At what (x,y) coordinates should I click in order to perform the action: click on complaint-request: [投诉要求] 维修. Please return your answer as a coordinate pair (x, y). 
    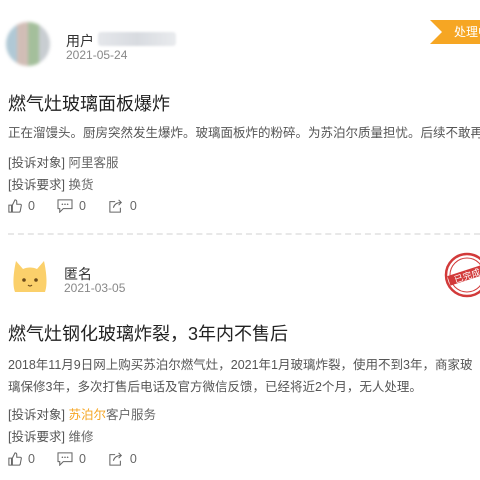
    Looking at the image, I should click on (50, 435).